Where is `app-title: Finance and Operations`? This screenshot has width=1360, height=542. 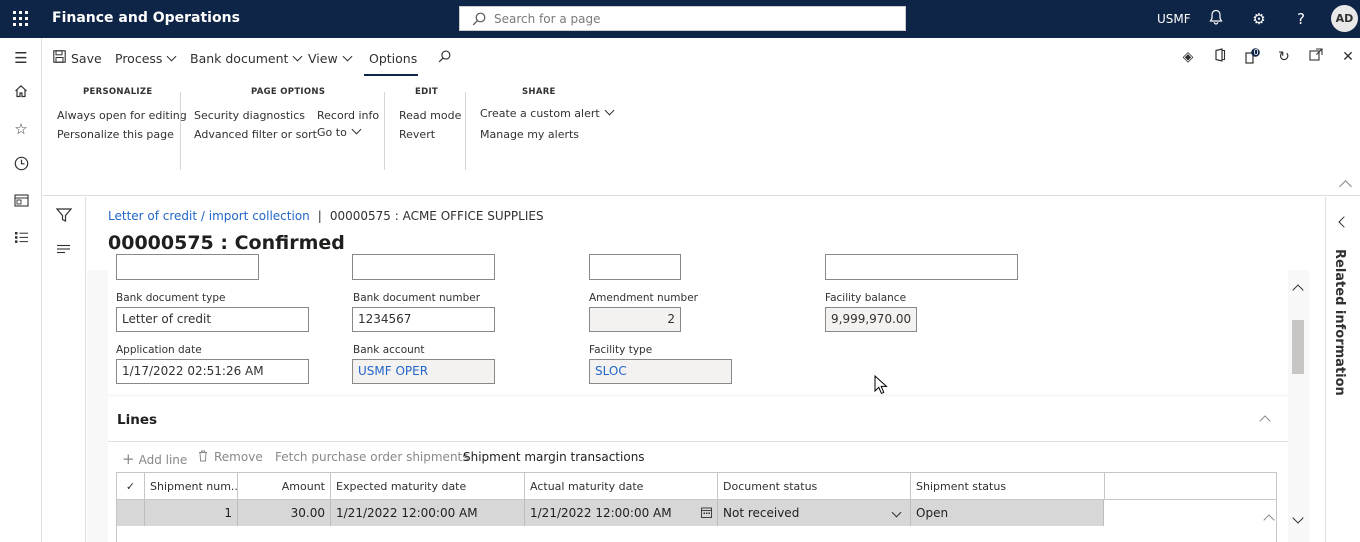
app-title: Finance and Operations is located at coordinates (146, 18).